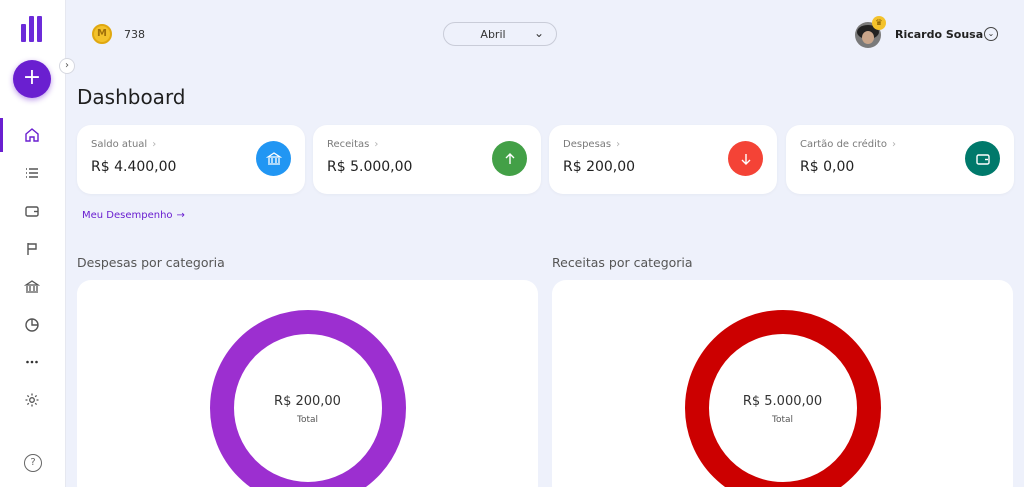 The image size is (1024, 487). Describe the element at coordinates (663, 159) in the screenshot. I see `card-despesas: Despesas › R$ 200,00` at that location.